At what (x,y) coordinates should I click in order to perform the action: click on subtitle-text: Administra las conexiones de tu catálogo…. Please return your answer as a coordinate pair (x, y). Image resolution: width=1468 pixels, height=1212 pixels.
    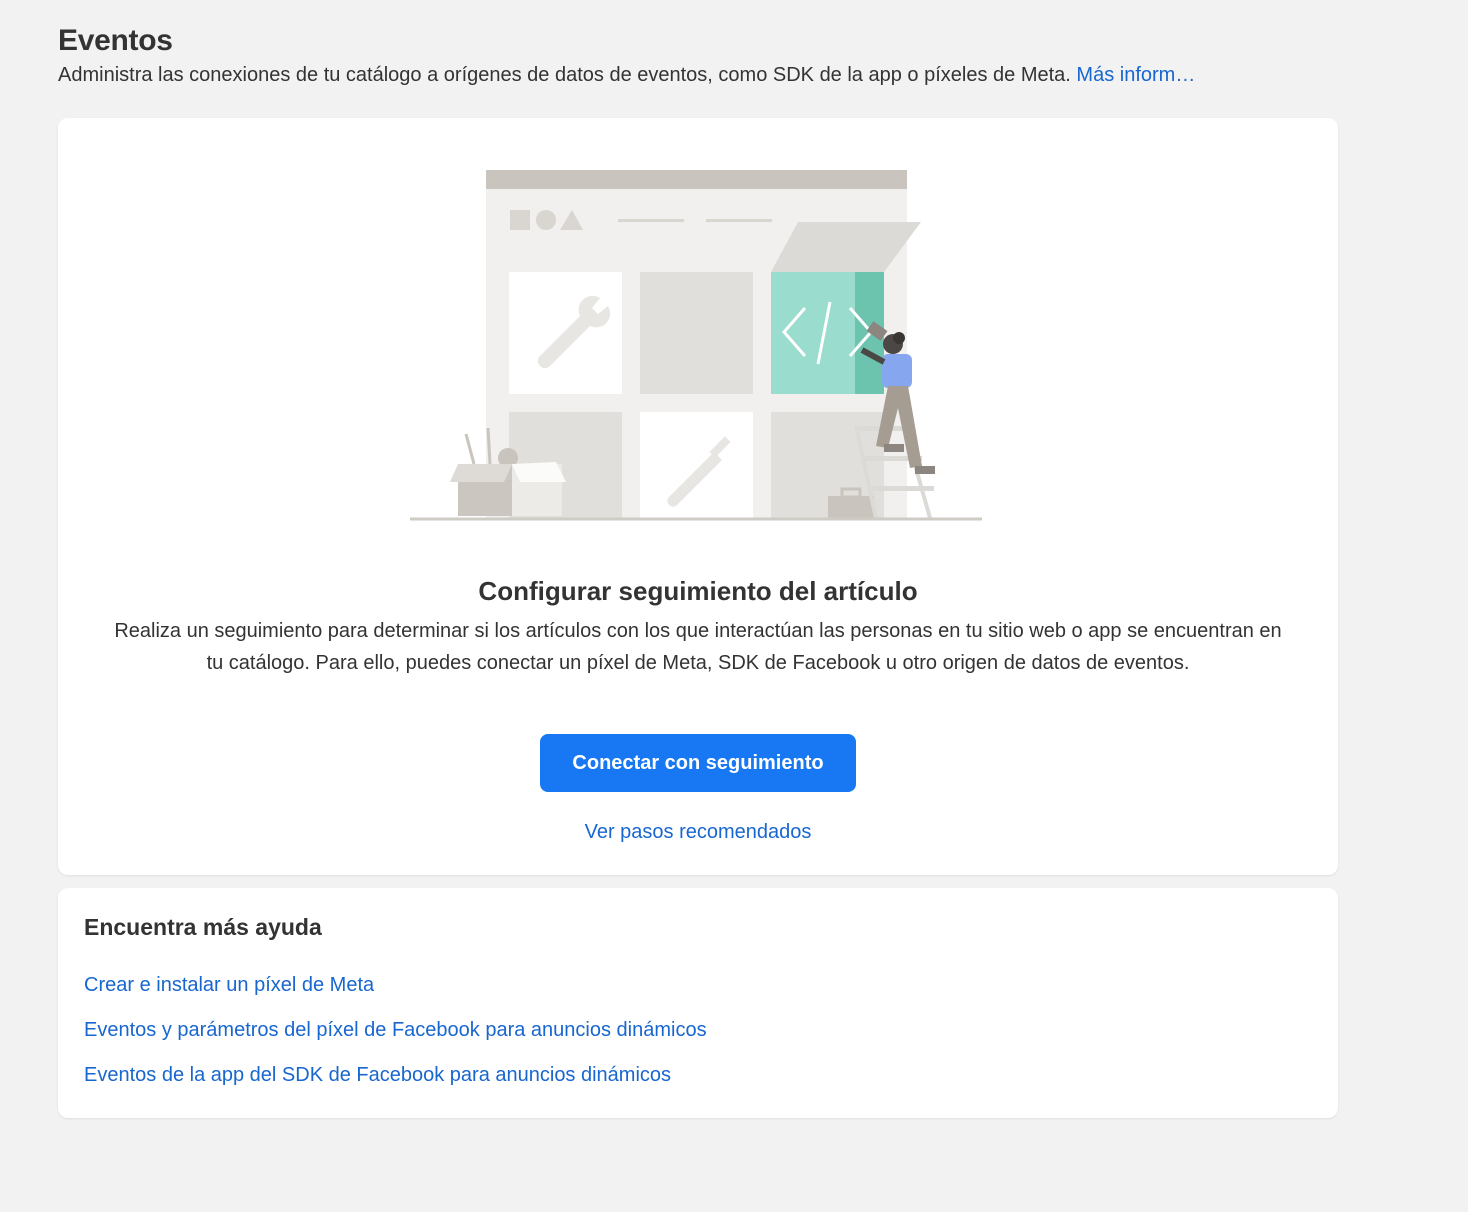
    Looking at the image, I should click on (564, 75).